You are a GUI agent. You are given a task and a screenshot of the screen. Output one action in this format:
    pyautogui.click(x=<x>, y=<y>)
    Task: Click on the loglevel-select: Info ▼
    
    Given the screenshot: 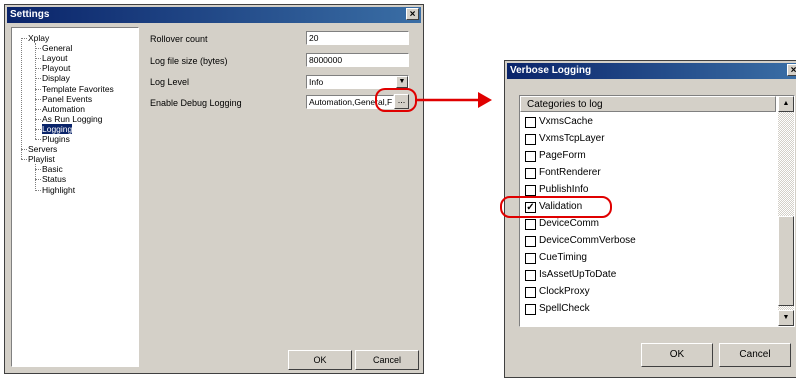 What is the action you would take?
    pyautogui.click(x=357, y=82)
    